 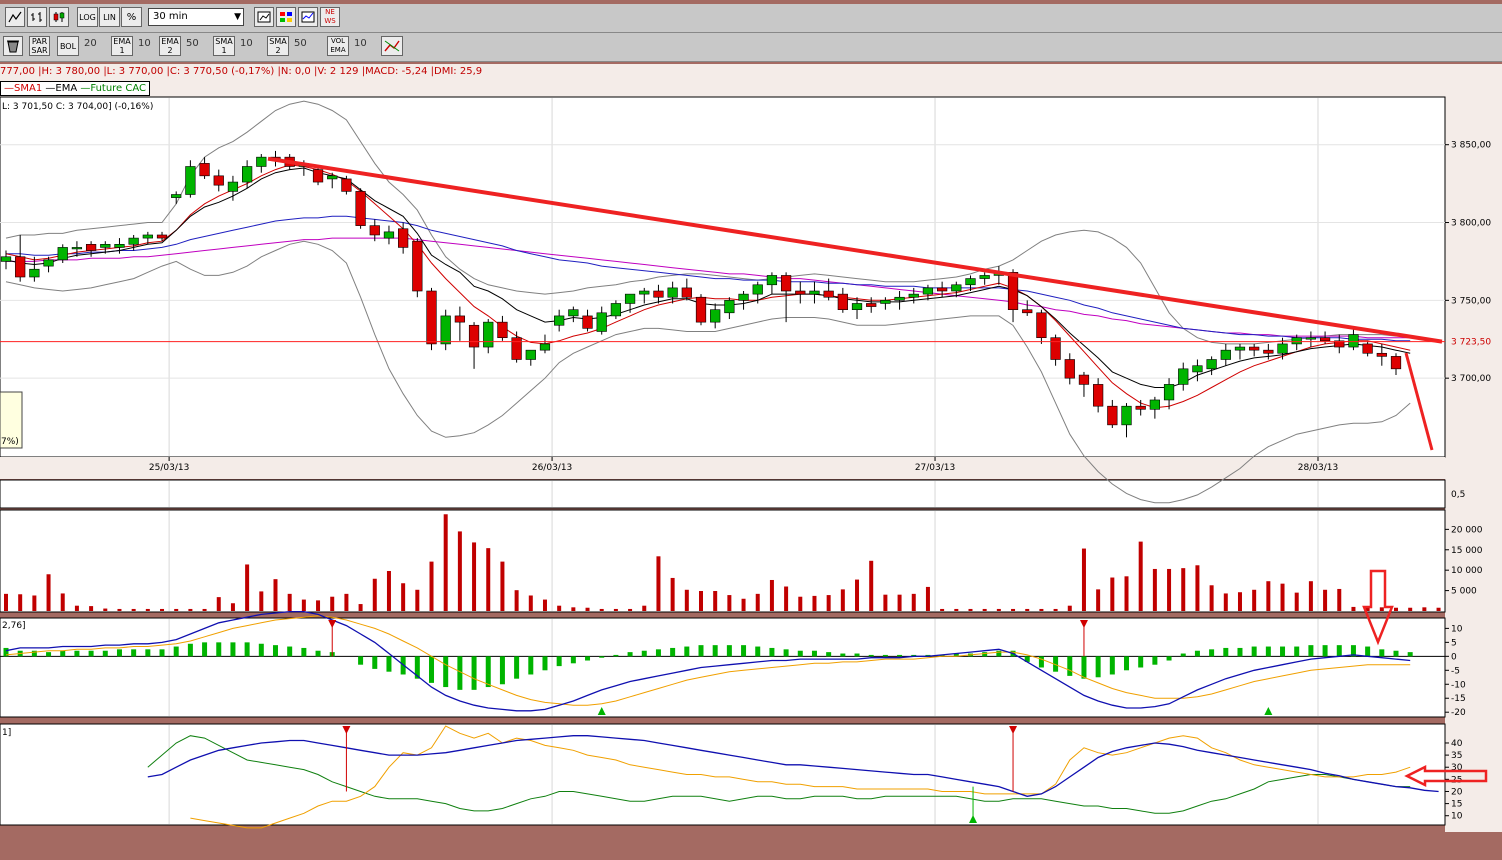 What do you see at coordinates (1318, 468) in the screenshot?
I see `date-label: 28/03/13` at bounding box center [1318, 468].